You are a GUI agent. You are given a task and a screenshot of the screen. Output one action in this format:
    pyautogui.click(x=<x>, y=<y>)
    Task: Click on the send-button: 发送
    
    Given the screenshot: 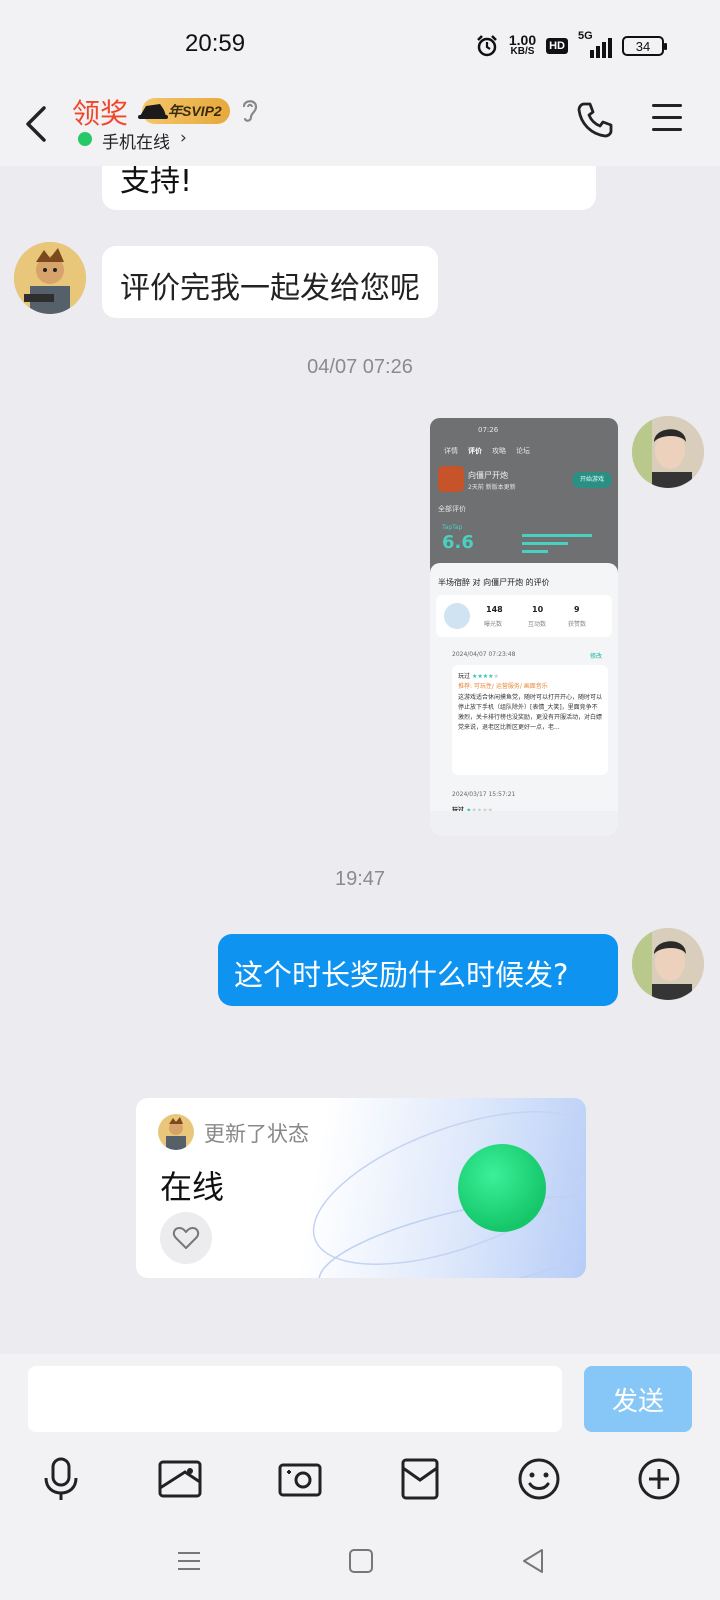 What is the action you would take?
    pyautogui.click(x=638, y=1399)
    